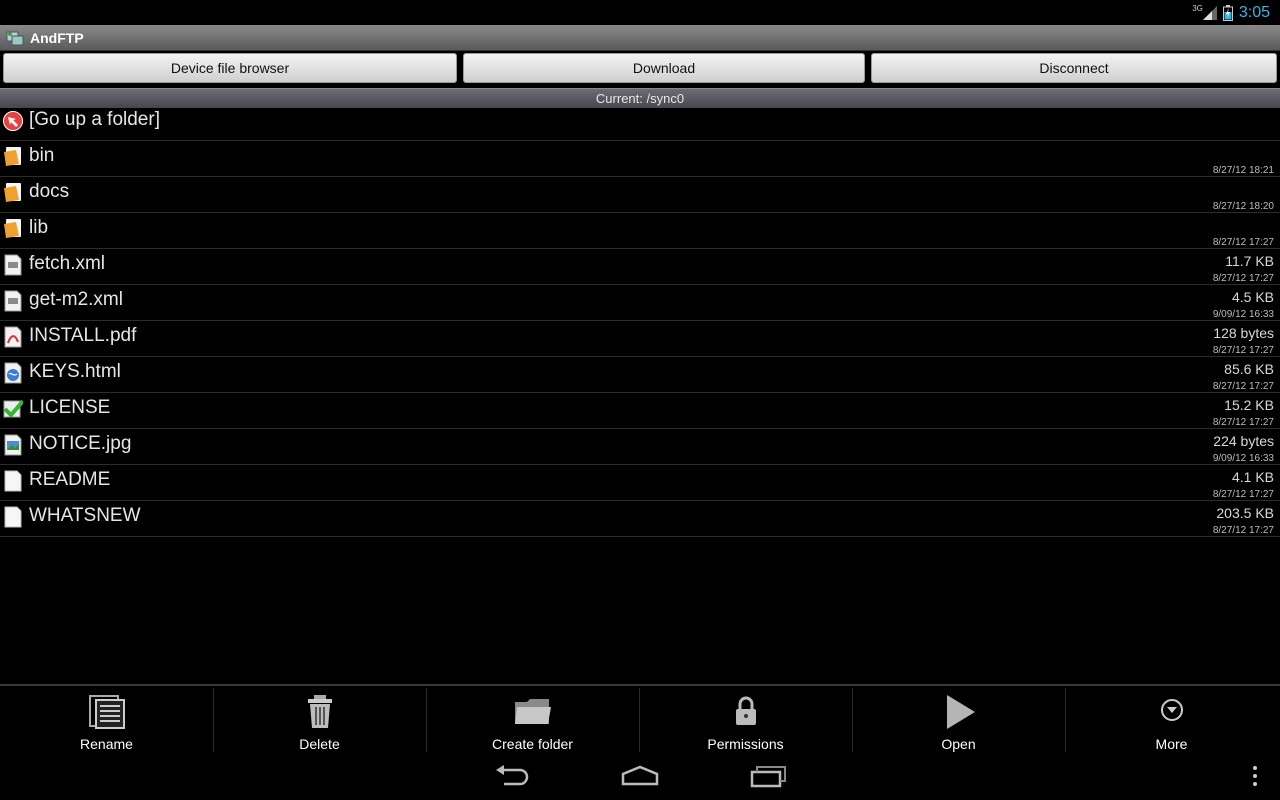 The image size is (1280, 800). What do you see at coordinates (106, 744) in the screenshot?
I see `rename-label: Rename` at bounding box center [106, 744].